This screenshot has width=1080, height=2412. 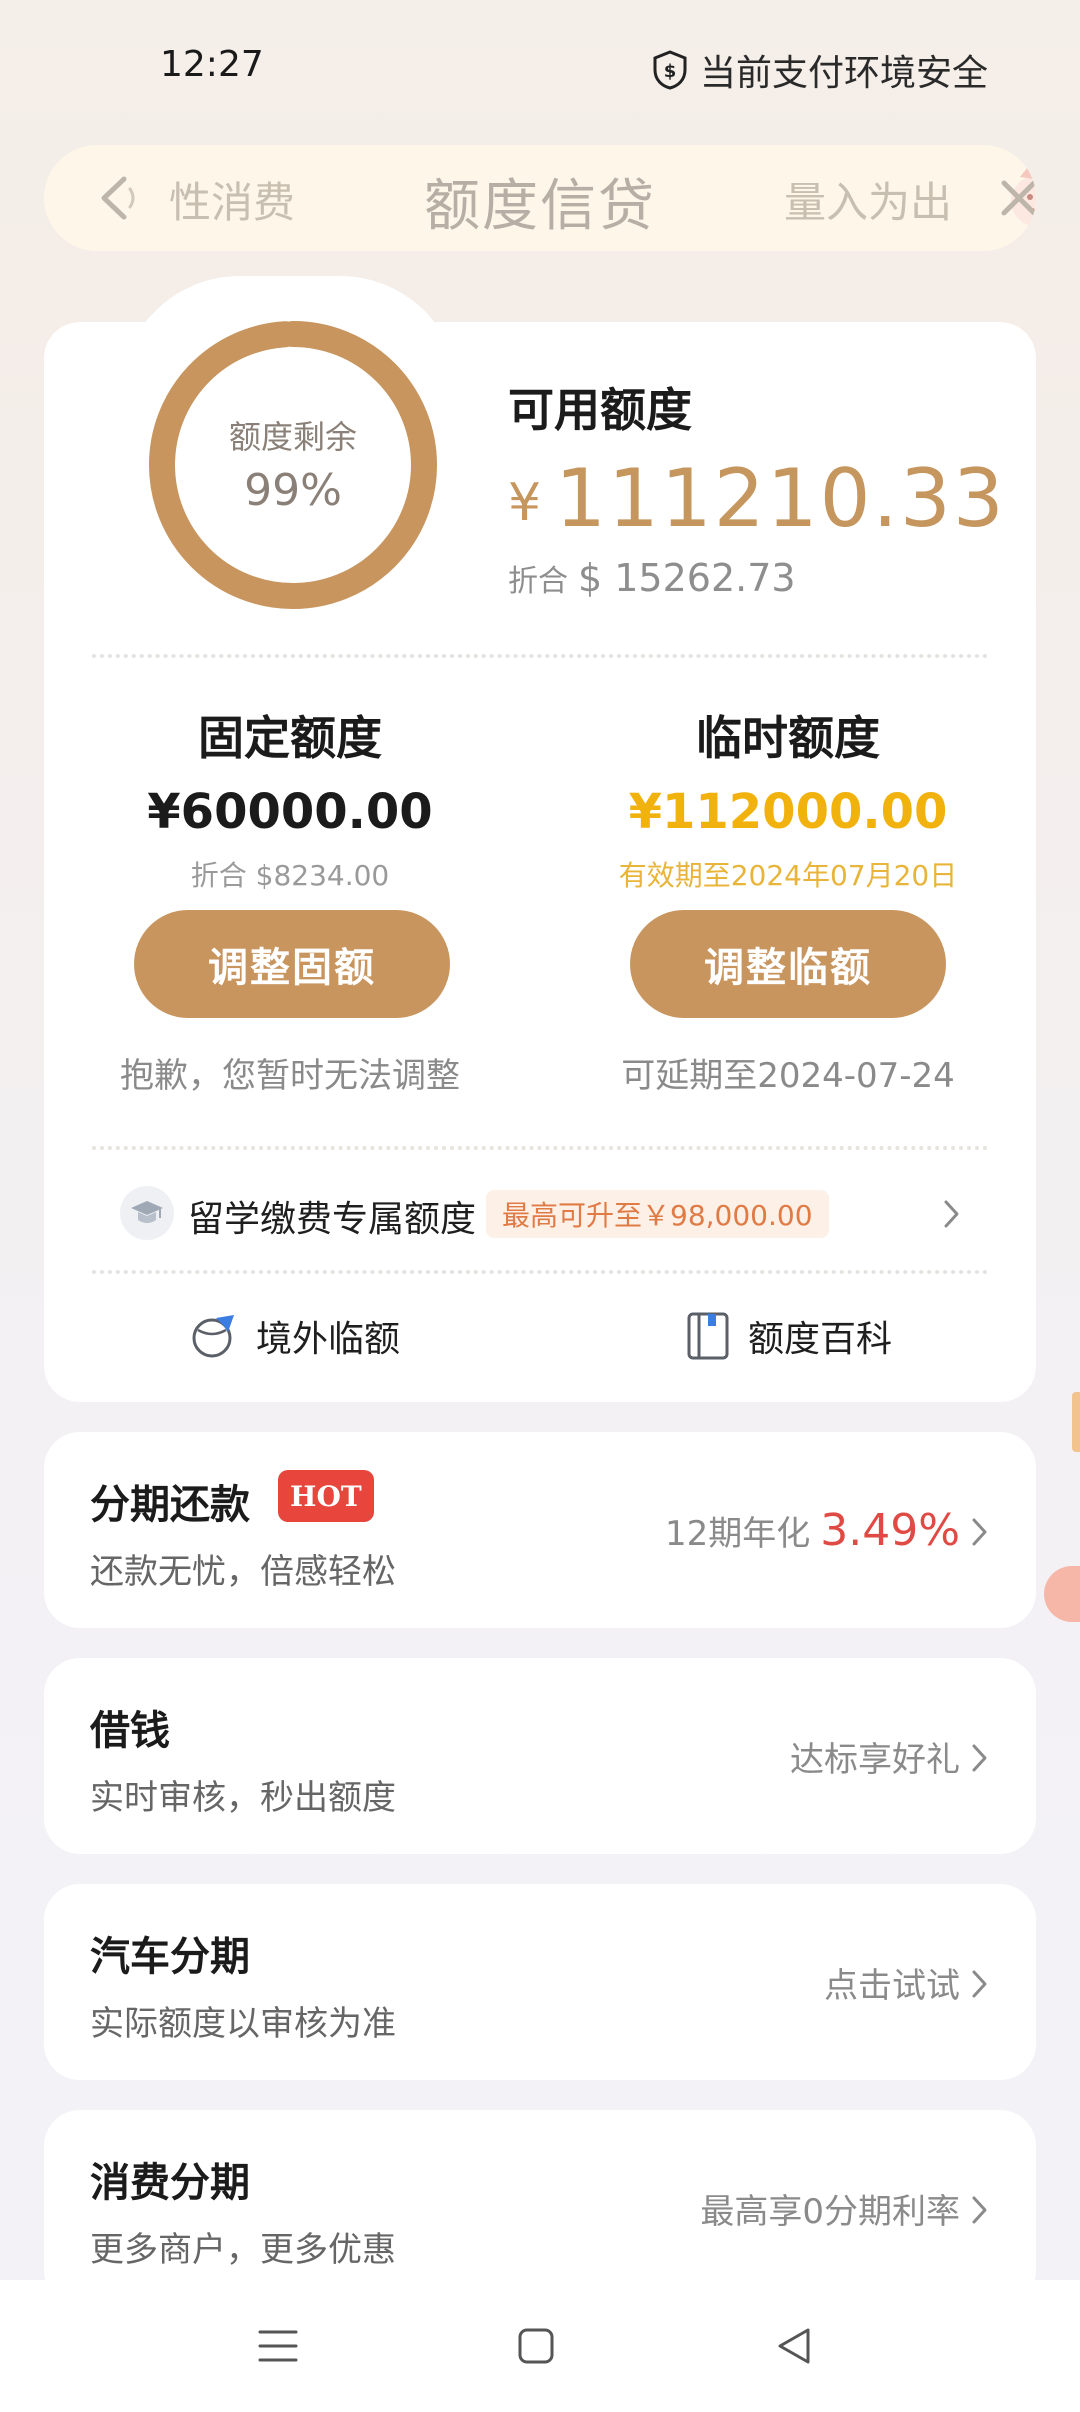 I want to click on installment-repayment-card: 分期还款 HOT 还款无忧，倍感轻松 12期年化 3.49%, so click(x=540, y=1530).